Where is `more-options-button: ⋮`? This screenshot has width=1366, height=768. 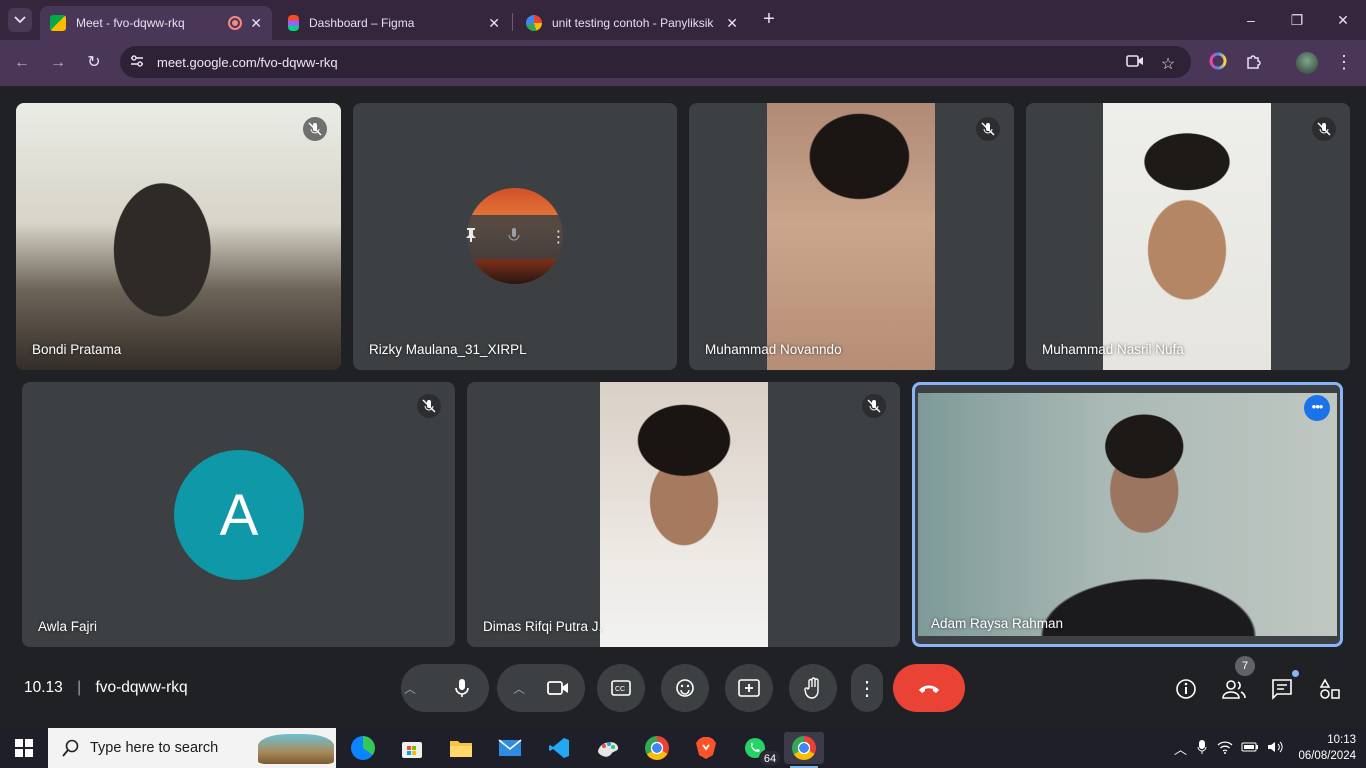
more-options-button: ⋮ is located at coordinates (867, 688).